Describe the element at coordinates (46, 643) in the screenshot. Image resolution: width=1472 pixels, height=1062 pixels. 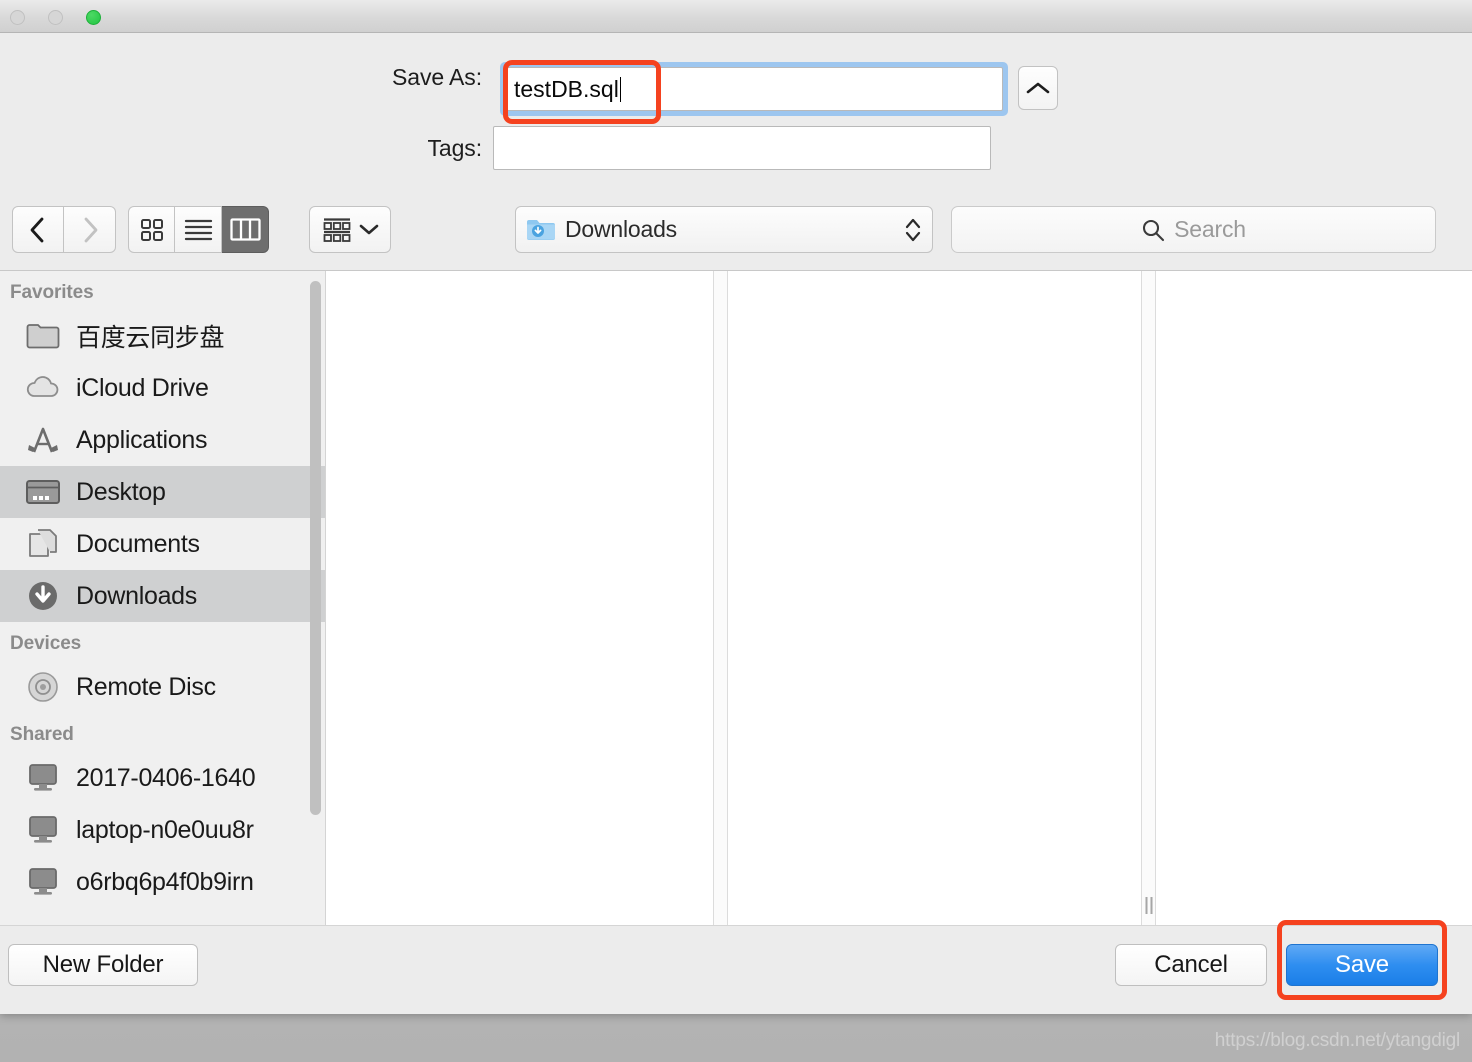
I see `sidebar-section-devices-title: Devices` at that location.